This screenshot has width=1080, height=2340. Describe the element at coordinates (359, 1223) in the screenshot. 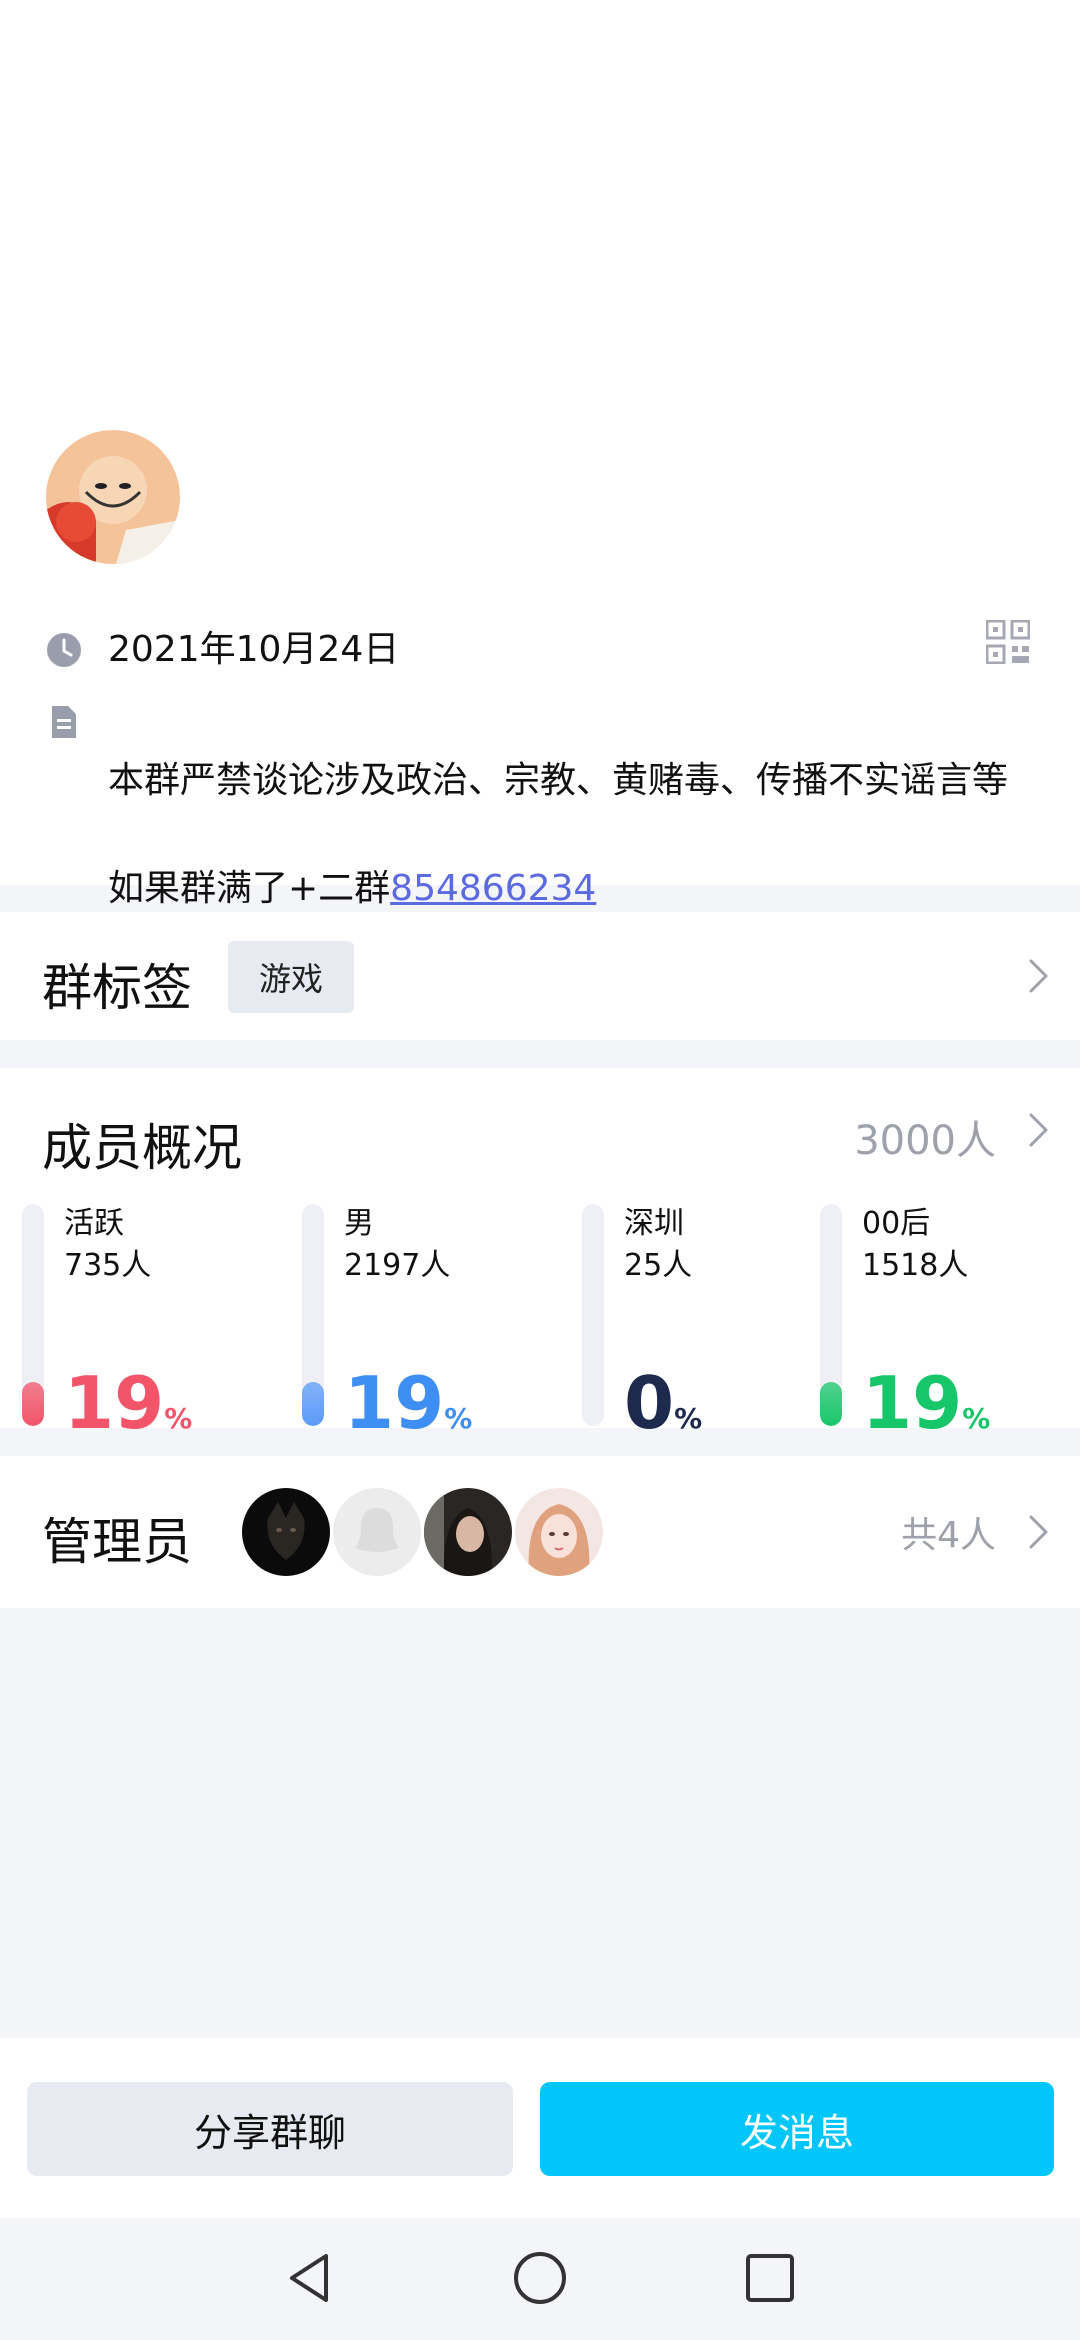

I see `stat-label: 男` at that location.